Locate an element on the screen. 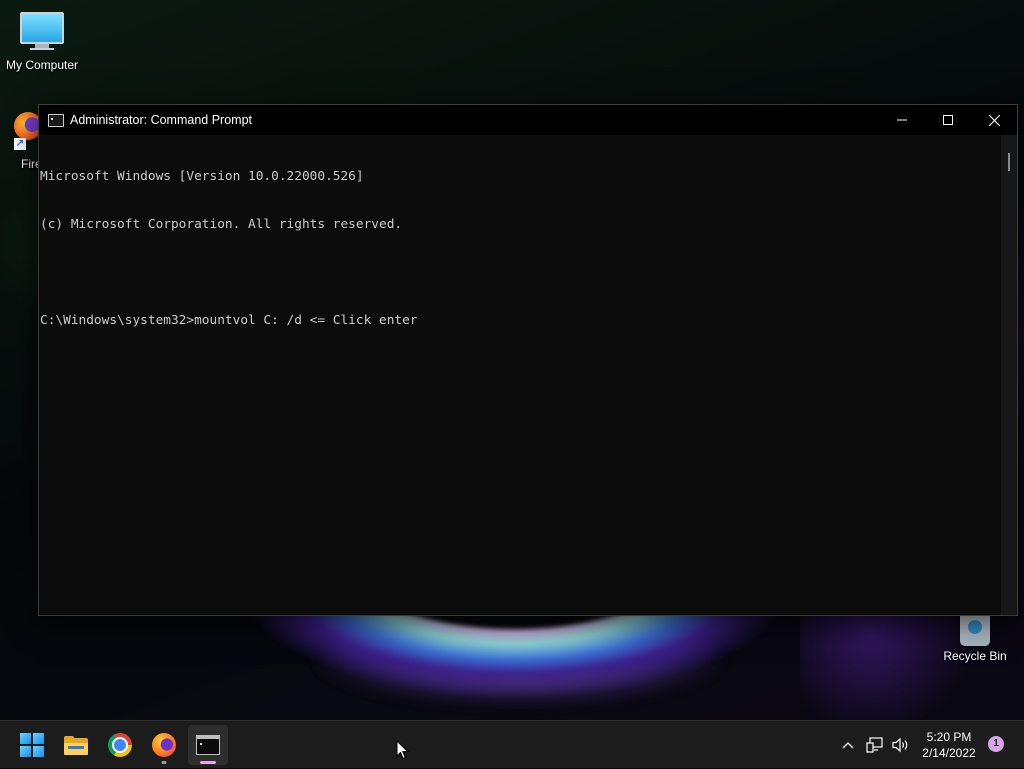  close-icon is located at coordinates (994, 120).